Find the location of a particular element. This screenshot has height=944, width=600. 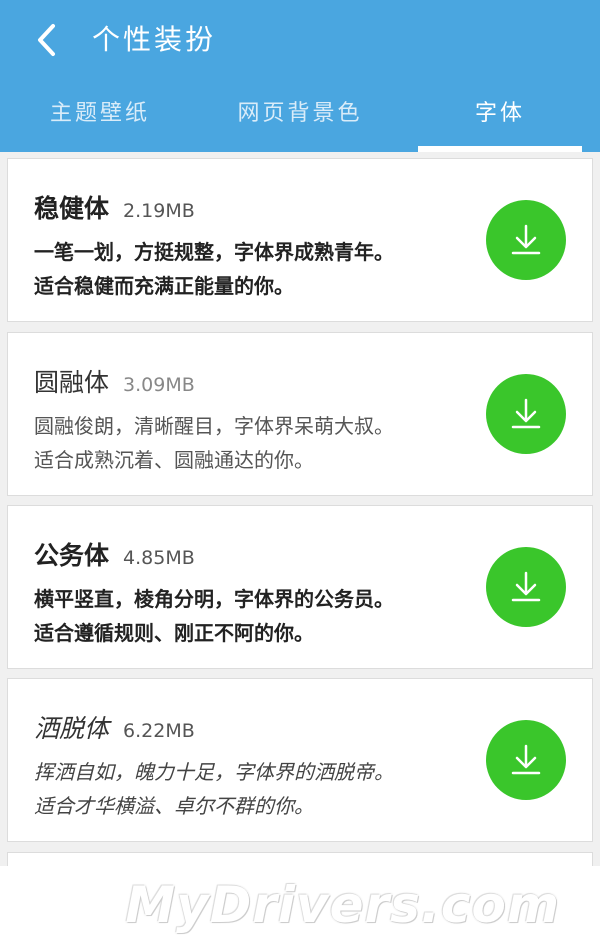

font-file-size: 6.22MB is located at coordinates (159, 731).